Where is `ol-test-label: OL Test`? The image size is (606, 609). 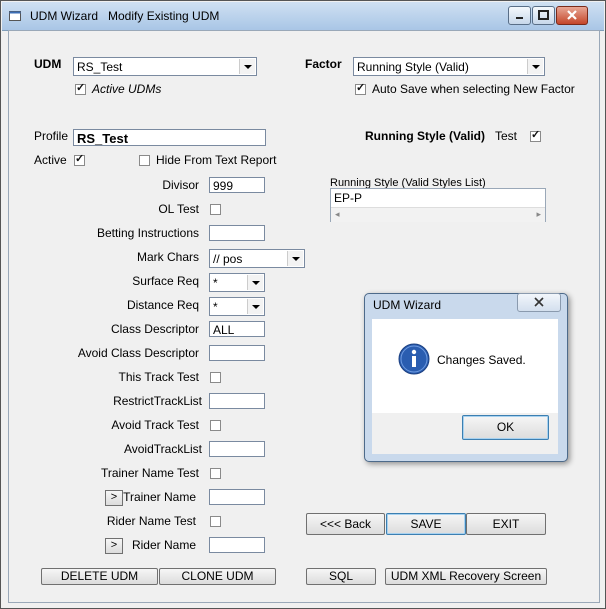
ol-test-label: OL Test is located at coordinates (178, 209).